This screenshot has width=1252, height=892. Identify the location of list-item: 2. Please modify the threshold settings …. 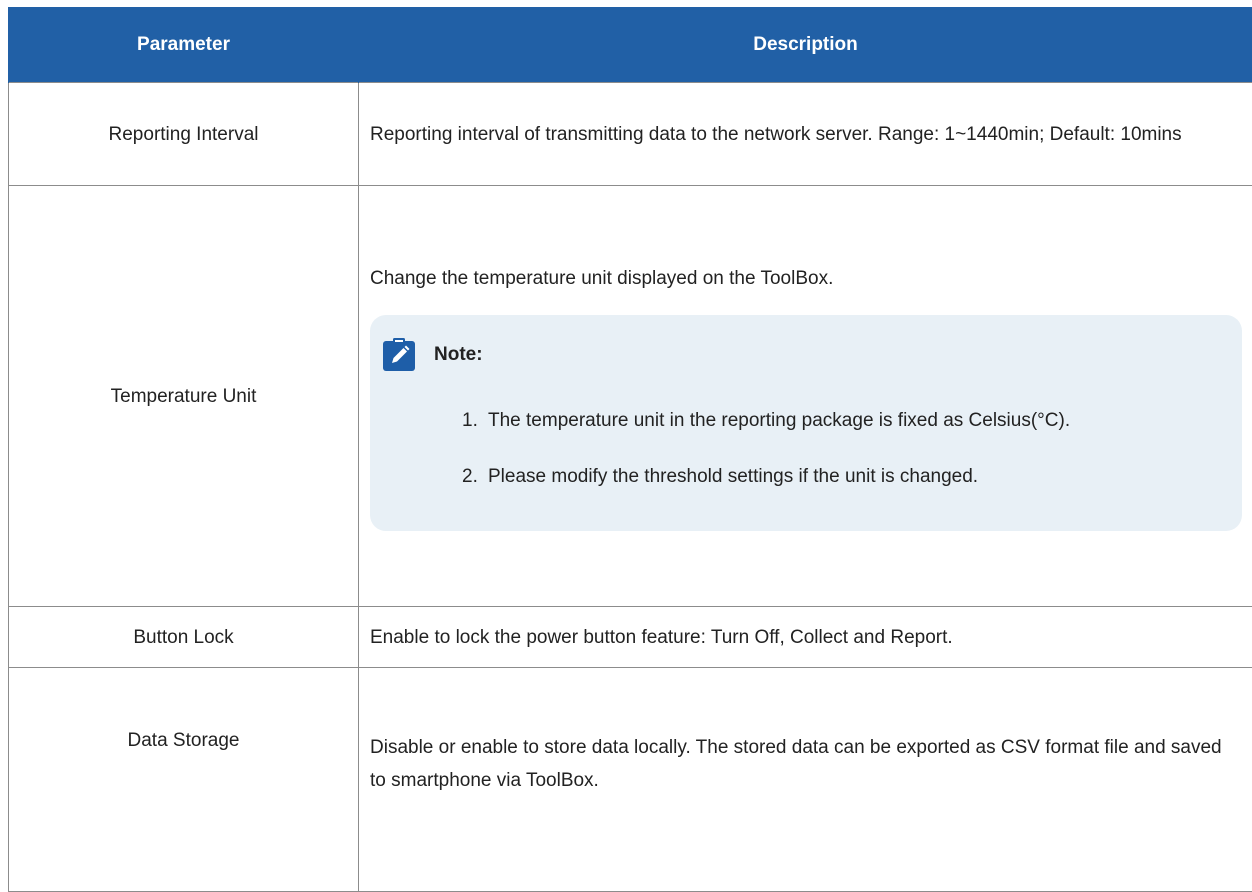
(841, 477).